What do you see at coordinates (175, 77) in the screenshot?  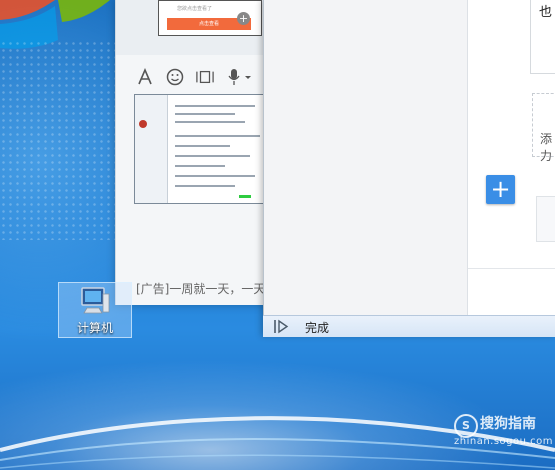 I see `emoji-icon` at bounding box center [175, 77].